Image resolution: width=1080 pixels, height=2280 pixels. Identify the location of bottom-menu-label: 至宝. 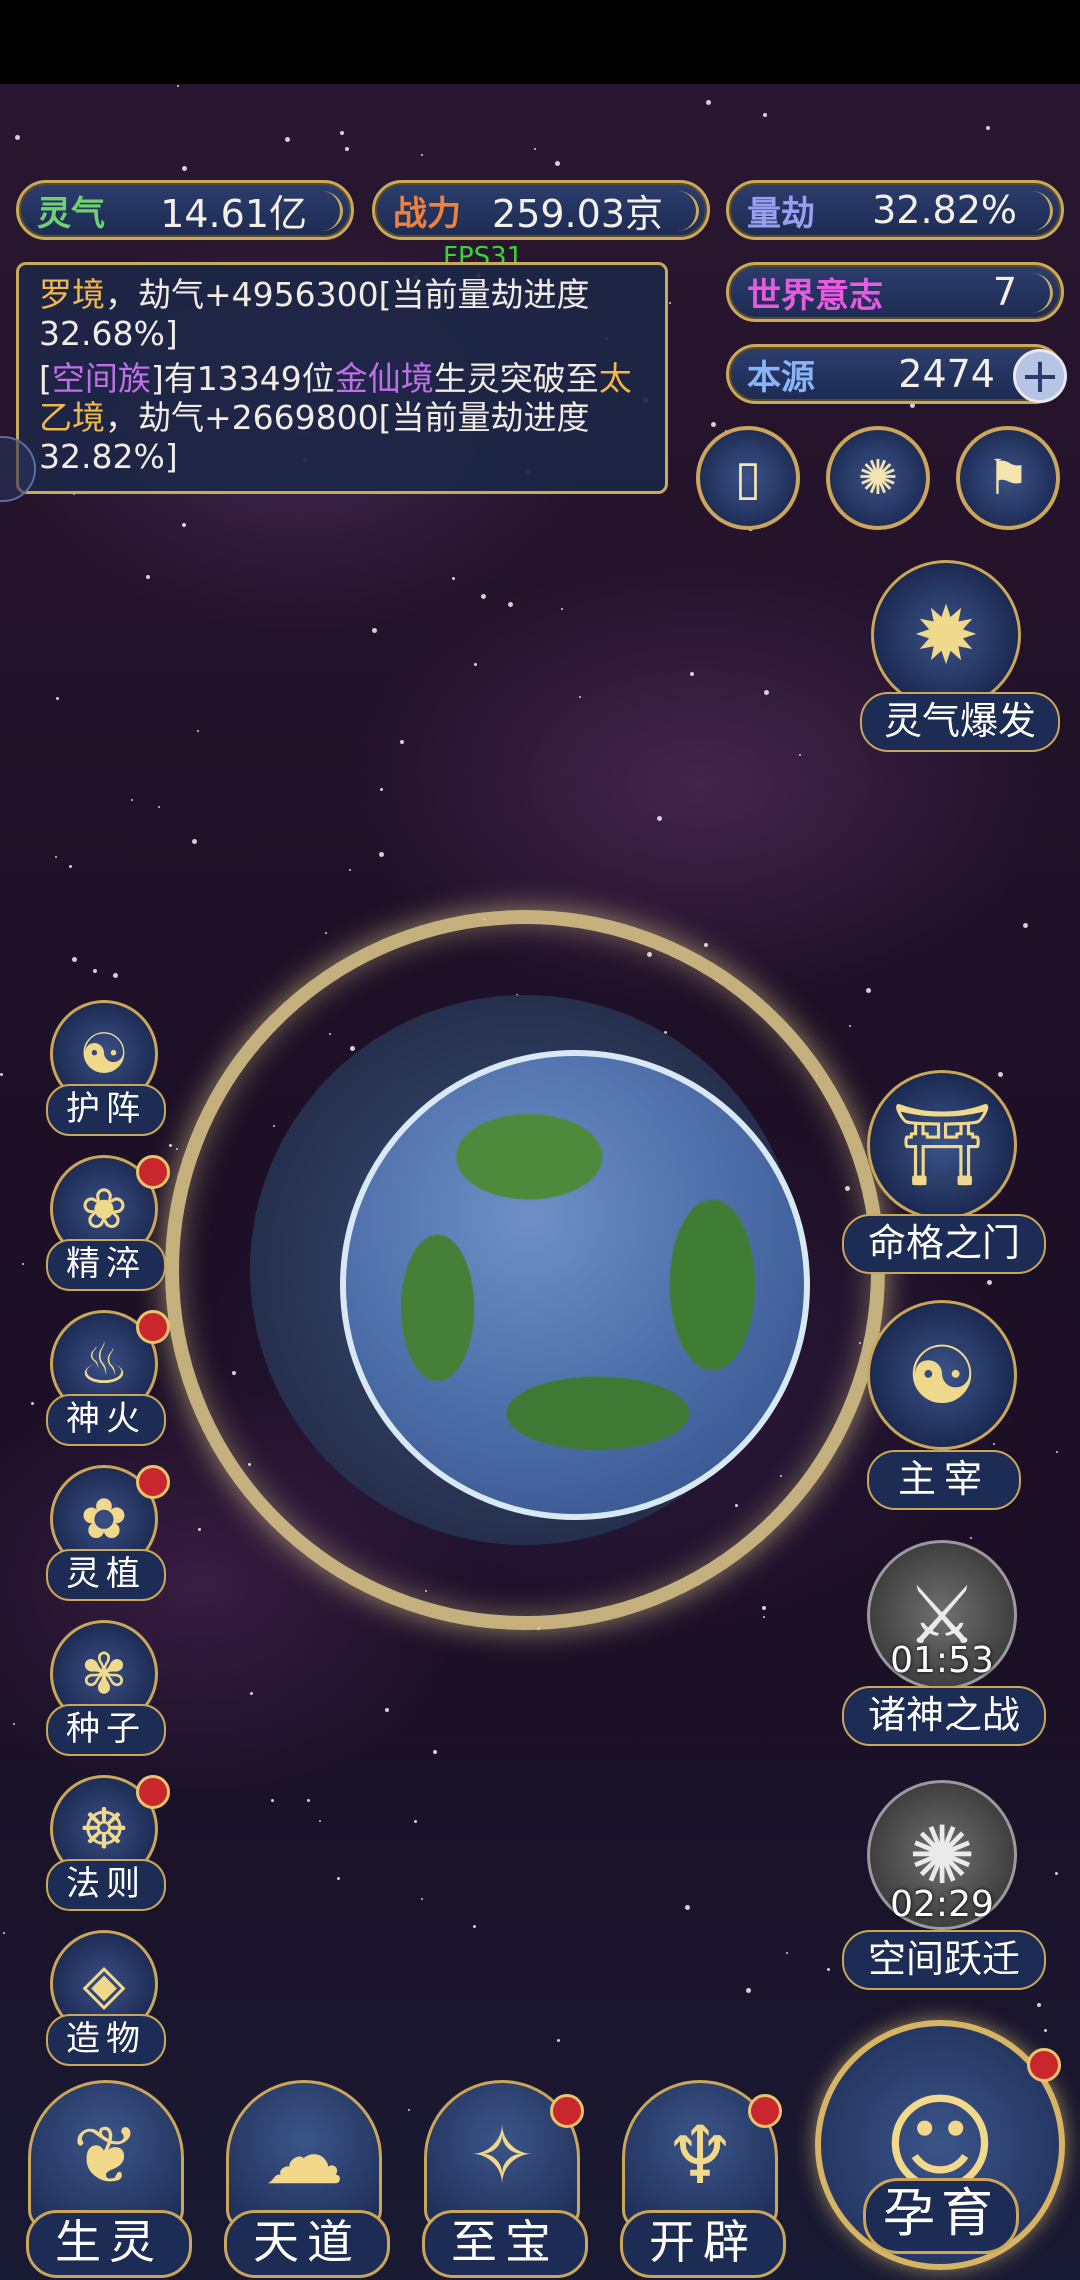
(505, 2244).